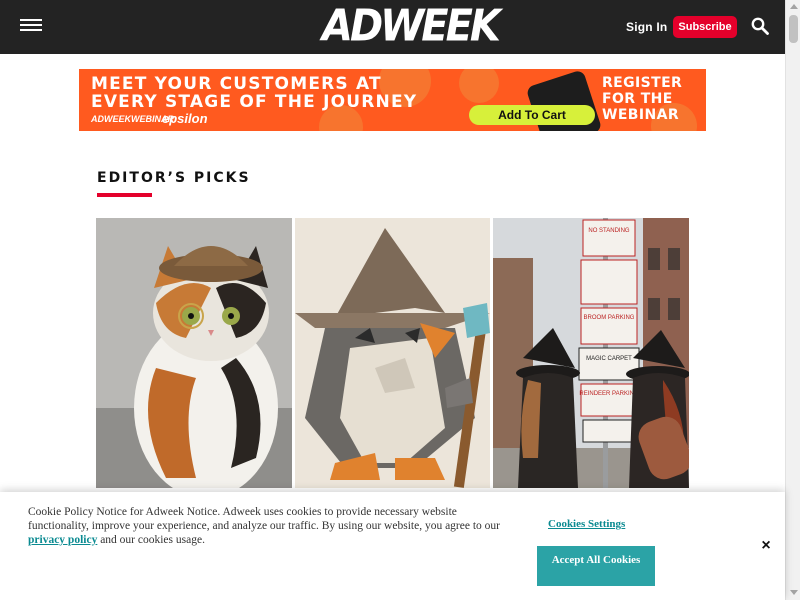 This screenshot has height=600, width=800. What do you see at coordinates (705, 27) in the screenshot?
I see `subscribe-button: Subscribe` at bounding box center [705, 27].